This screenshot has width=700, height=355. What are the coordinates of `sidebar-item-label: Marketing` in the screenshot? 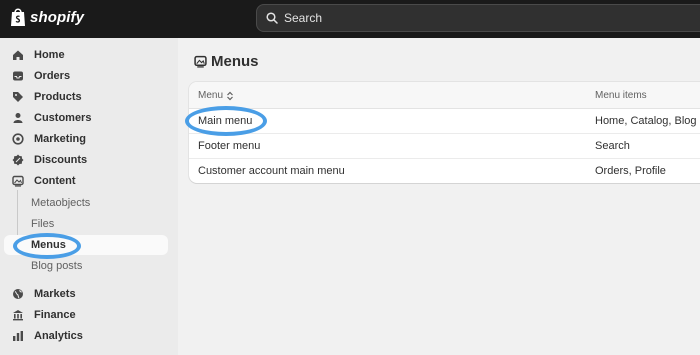 It's located at (60, 139).